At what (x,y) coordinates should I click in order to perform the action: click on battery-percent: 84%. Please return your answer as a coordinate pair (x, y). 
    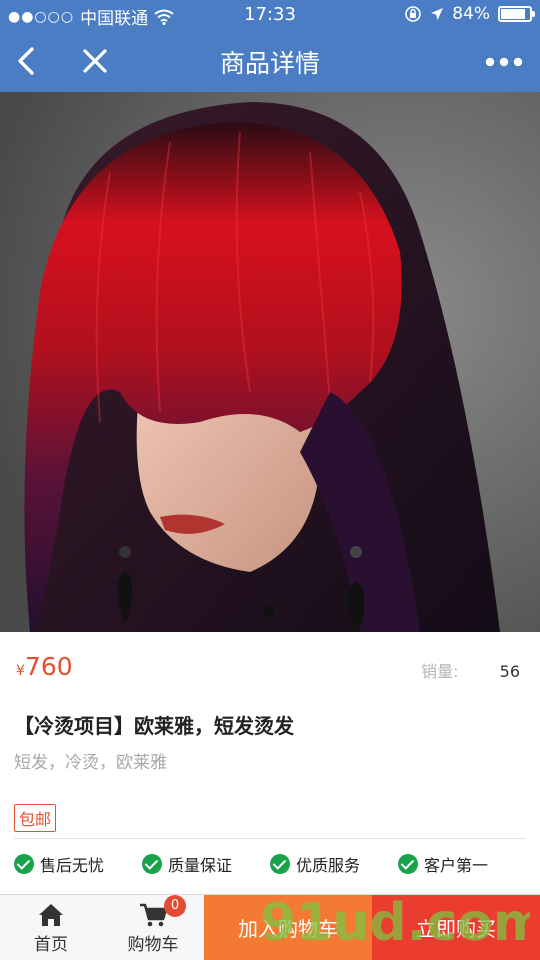
    Looking at the image, I should click on (471, 14).